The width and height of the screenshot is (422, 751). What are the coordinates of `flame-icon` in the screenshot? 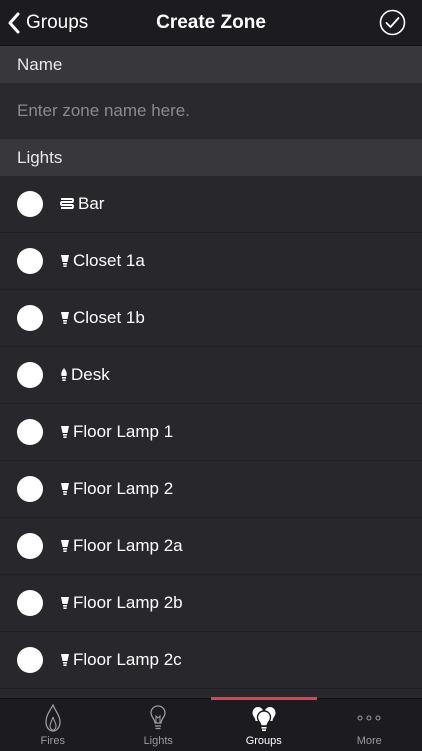 It's located at (53, 718).